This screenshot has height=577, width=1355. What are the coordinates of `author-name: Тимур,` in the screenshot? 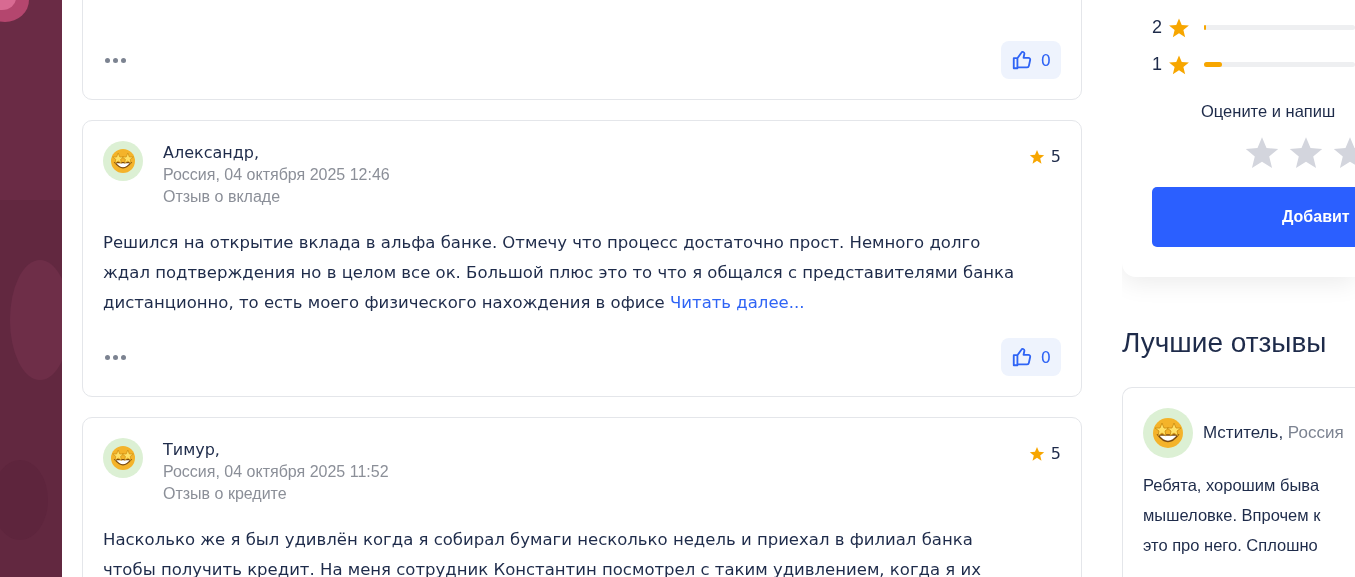 It's located at (192, 449).